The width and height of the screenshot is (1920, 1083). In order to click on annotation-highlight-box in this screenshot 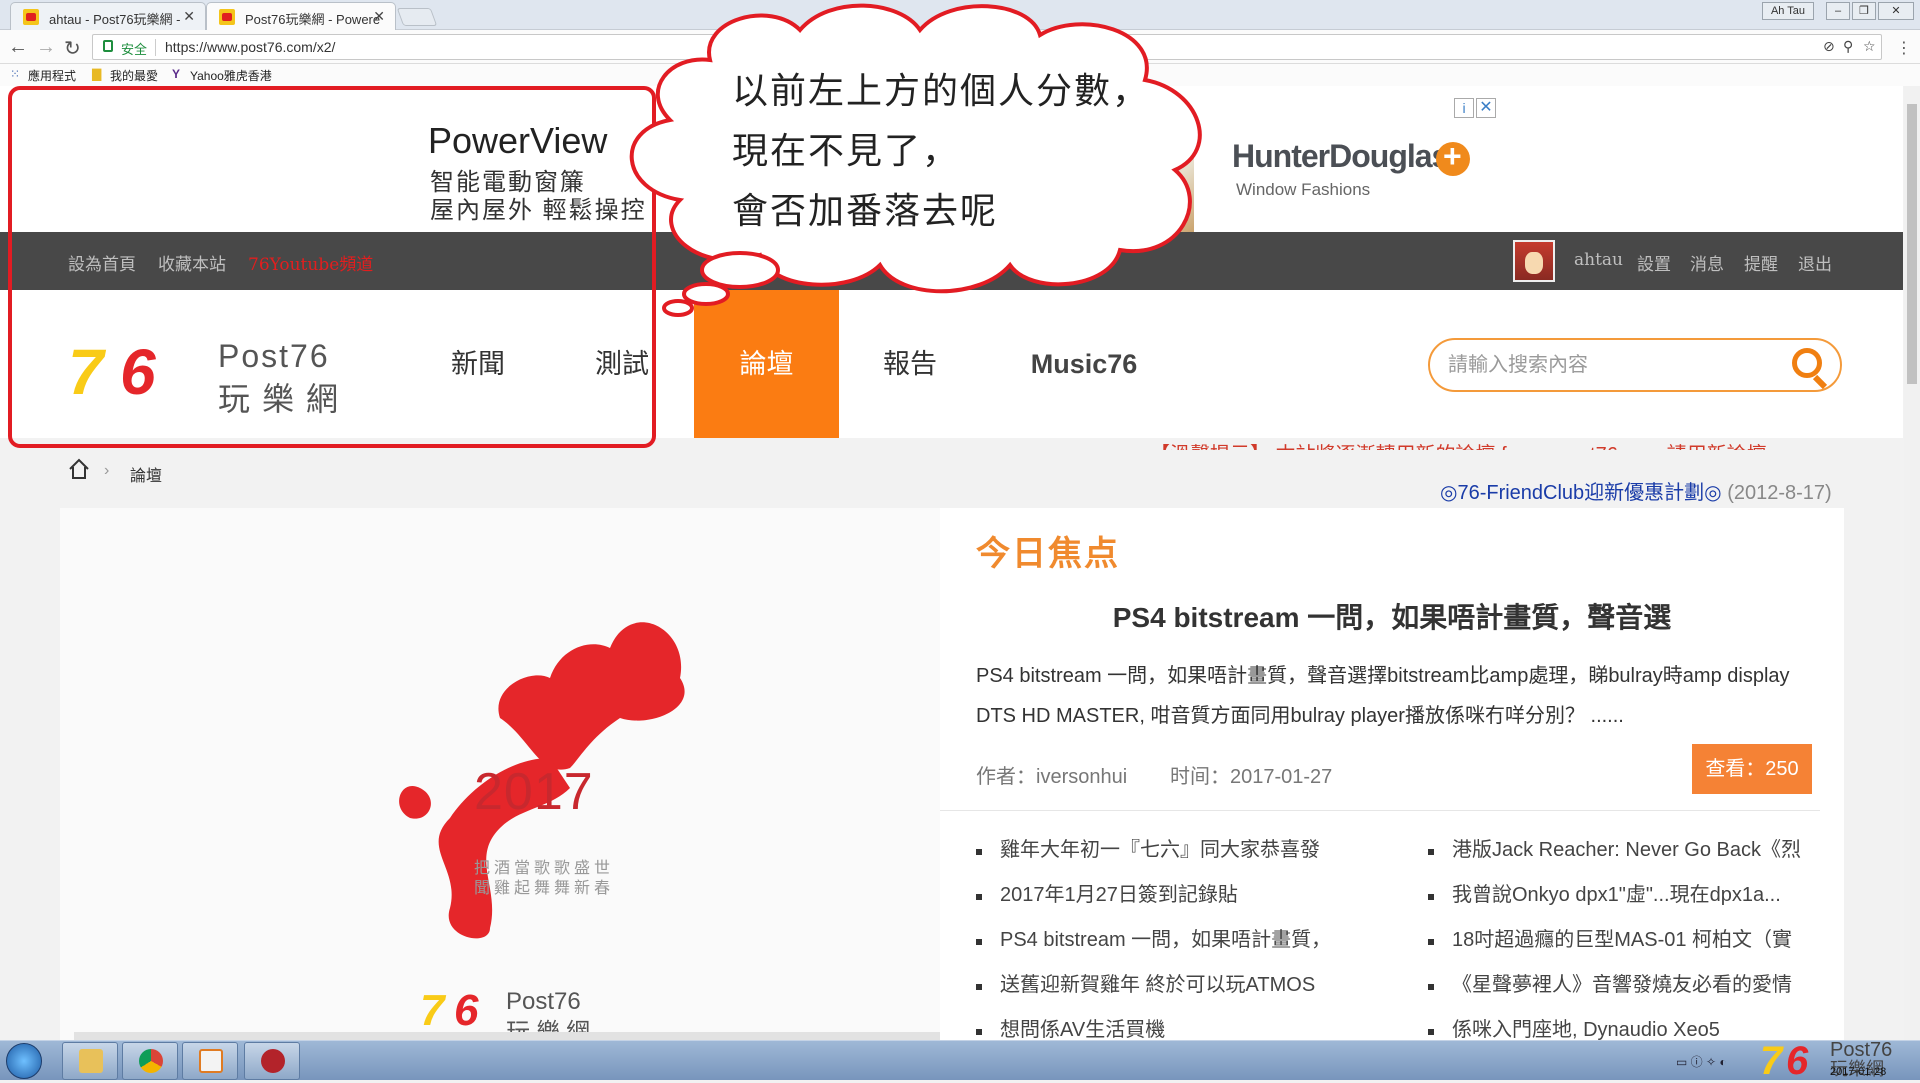, I will do `click(332, 267)`.